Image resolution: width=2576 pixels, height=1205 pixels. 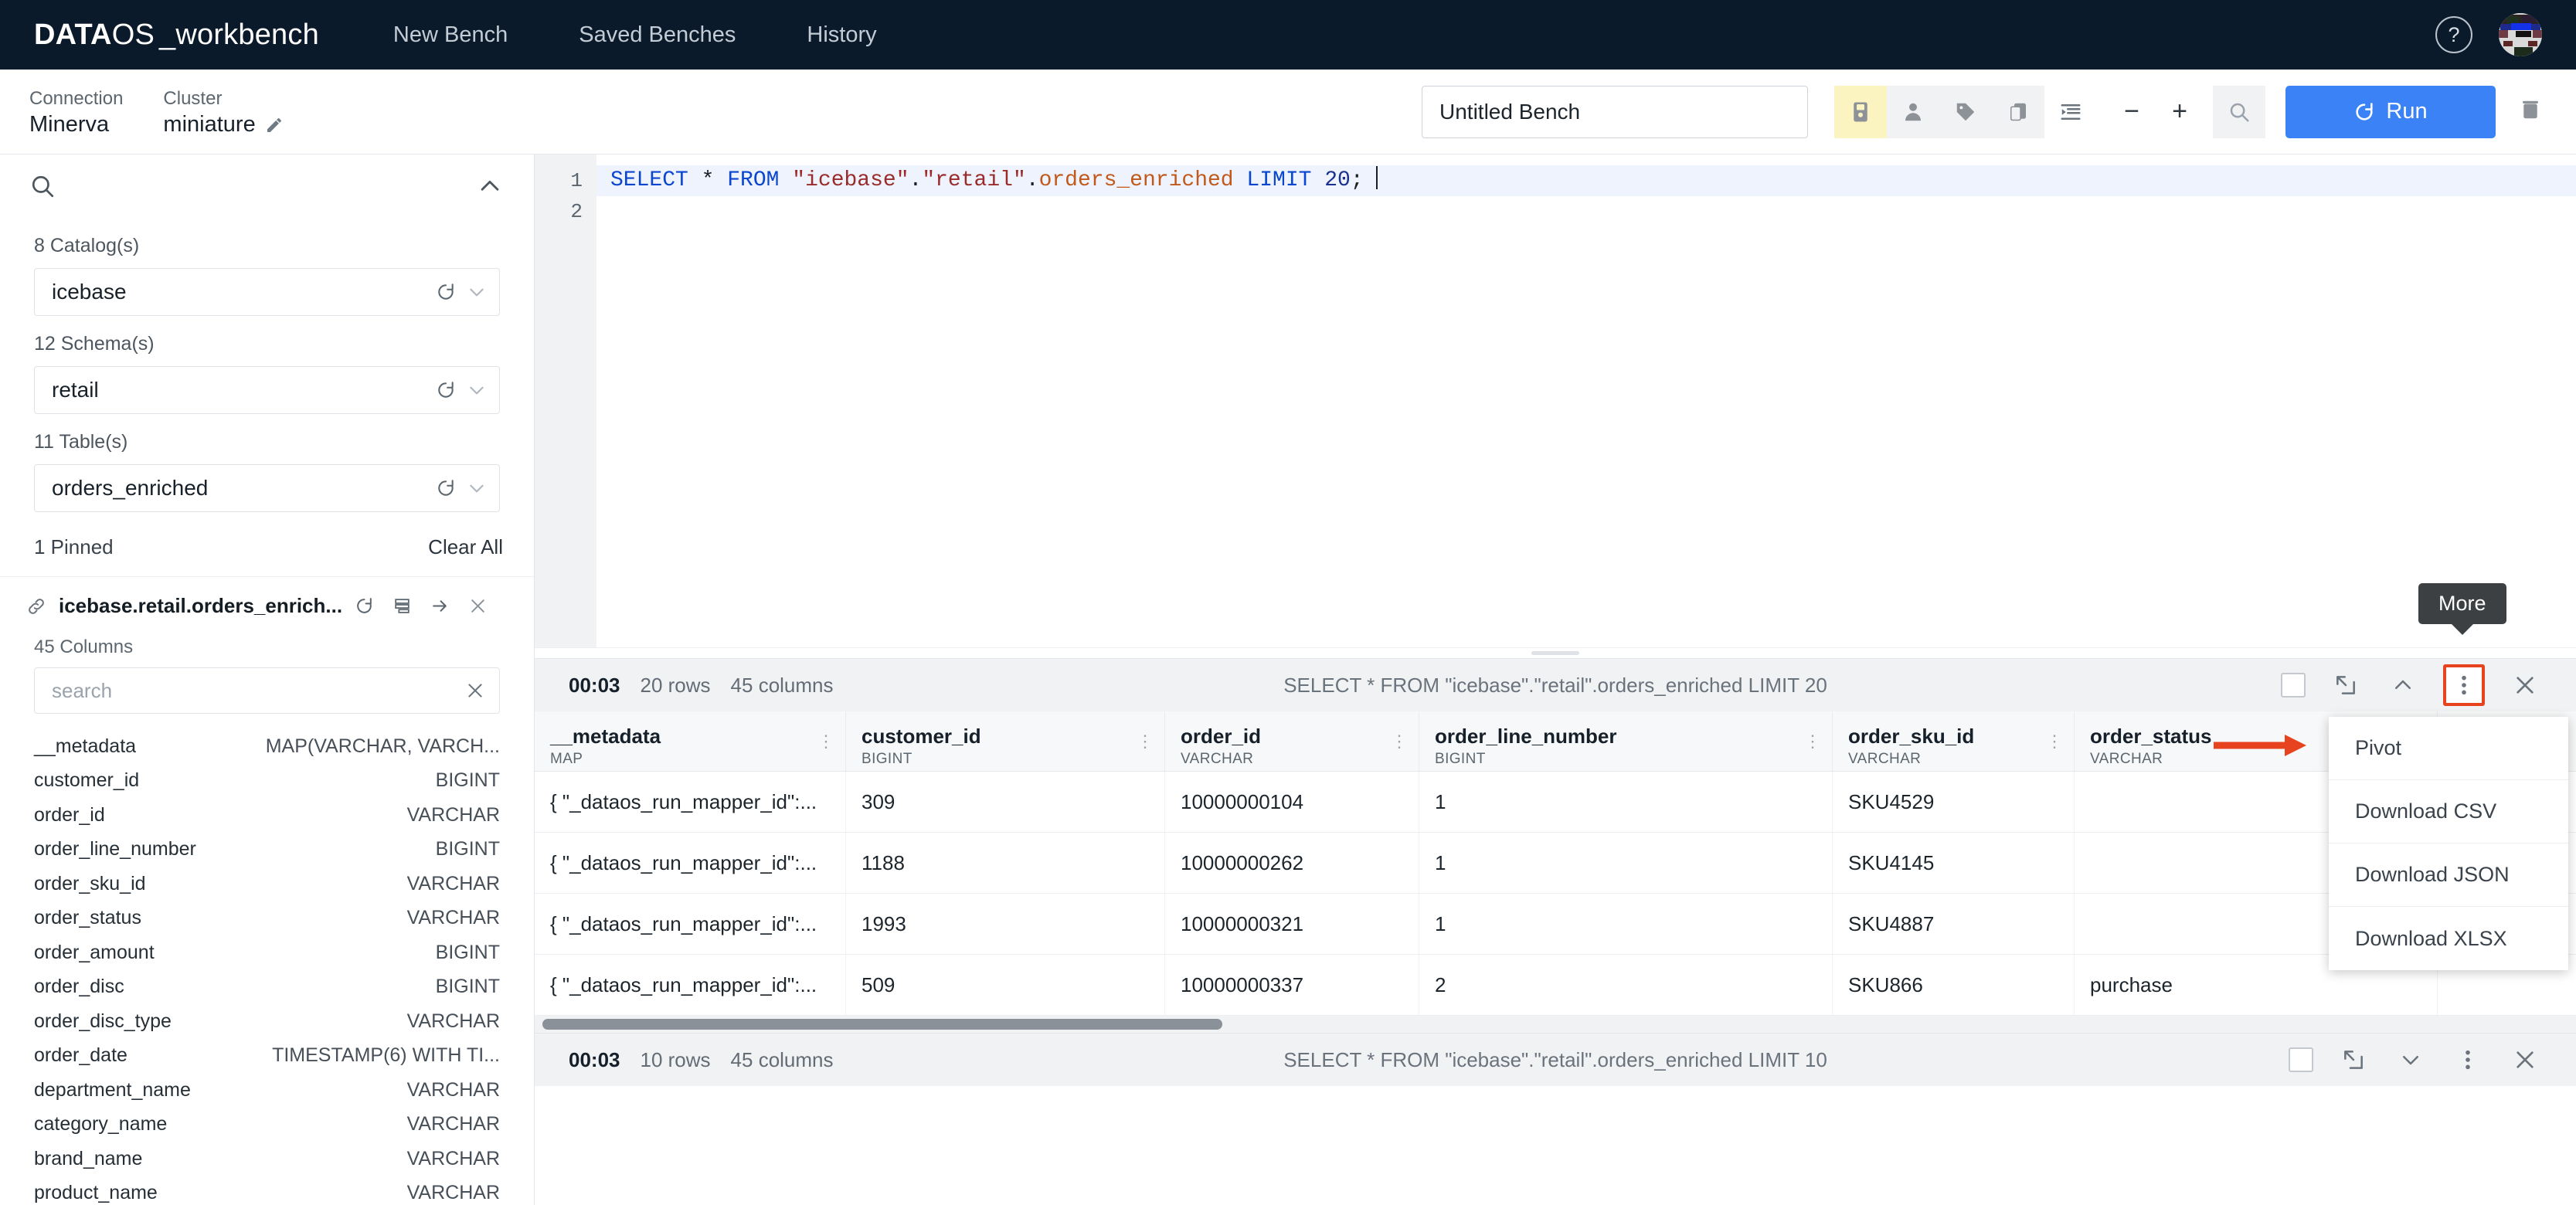 What do you see at coordinates (1615, 112) in the screenshot?
I see `bench-name-input` at bounding box center [1615, 112].